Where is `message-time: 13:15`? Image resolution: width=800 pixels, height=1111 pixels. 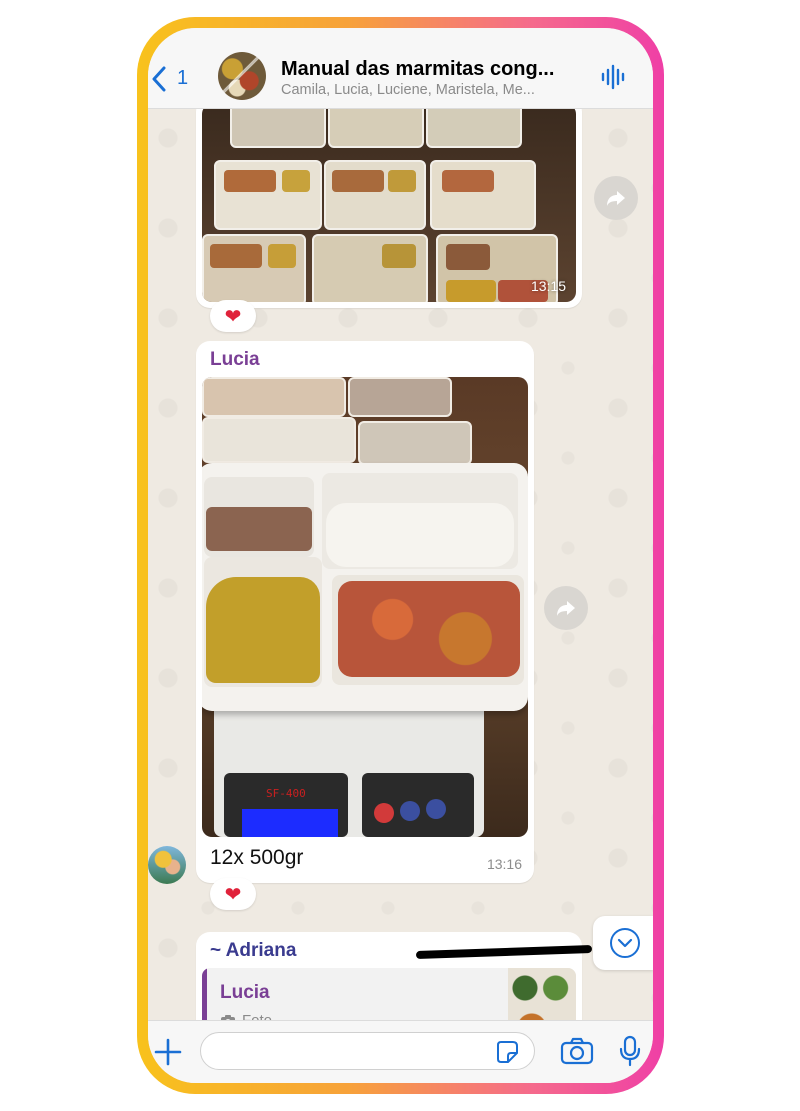
message-time: 13:15 is located at coordinates (548, 286).